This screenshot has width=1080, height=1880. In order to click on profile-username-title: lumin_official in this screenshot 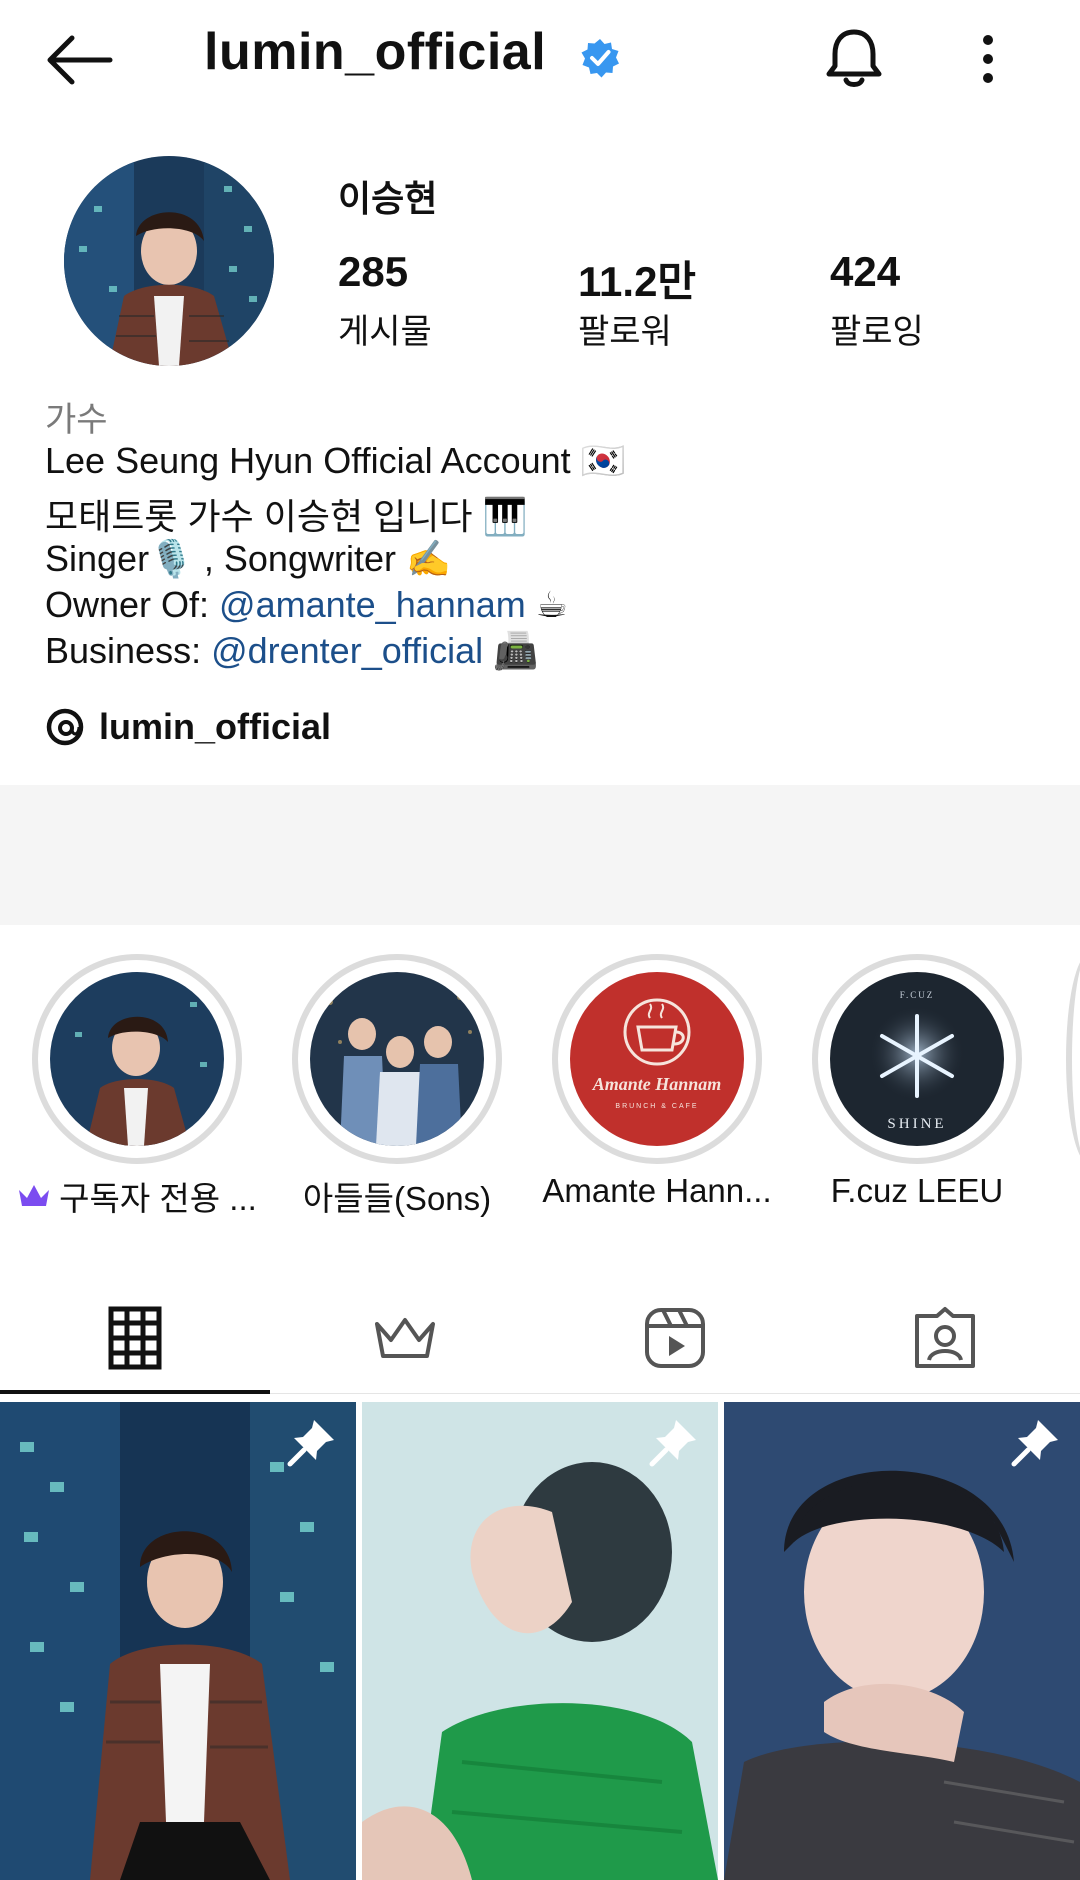, I will do `click(375, 52)`.